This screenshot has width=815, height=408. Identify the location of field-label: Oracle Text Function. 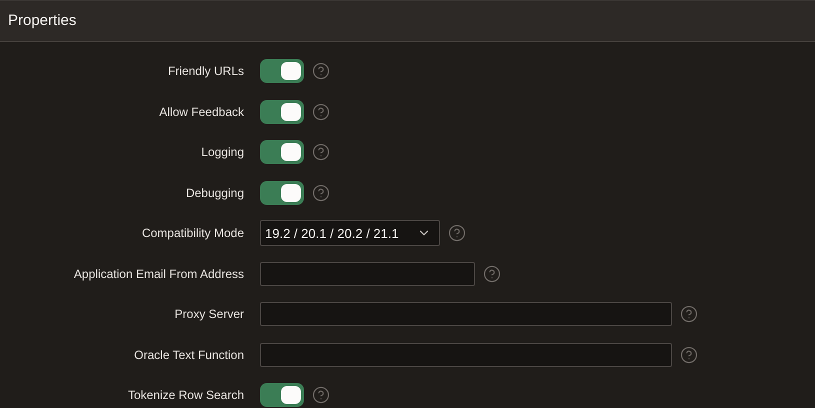
(189, 355).